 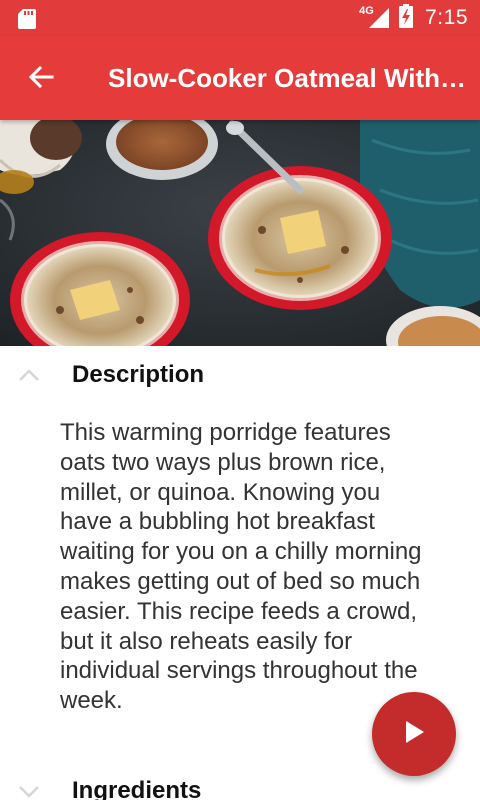 What do you see at coordinates (406, 18) in the screenshot?
I see `battery-icon` at bounding box center [406, 18].